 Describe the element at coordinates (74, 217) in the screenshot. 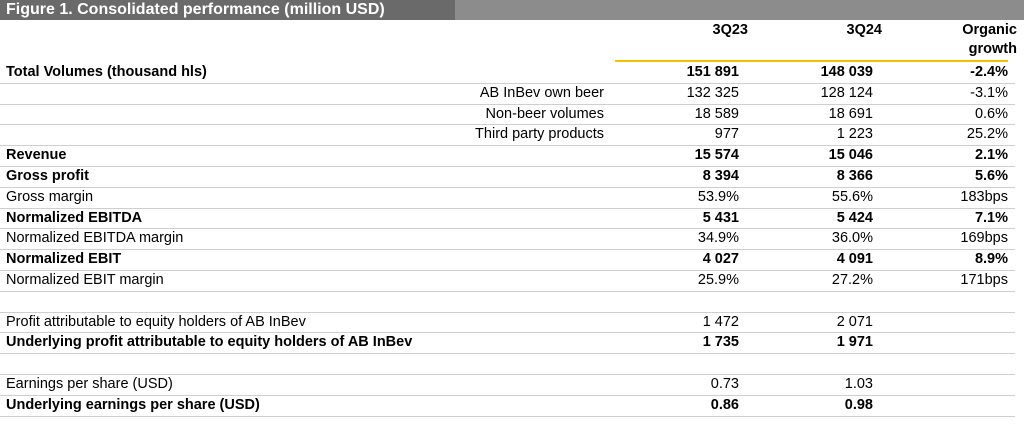

I see `row-label: Normalized EBITDA` at that location.